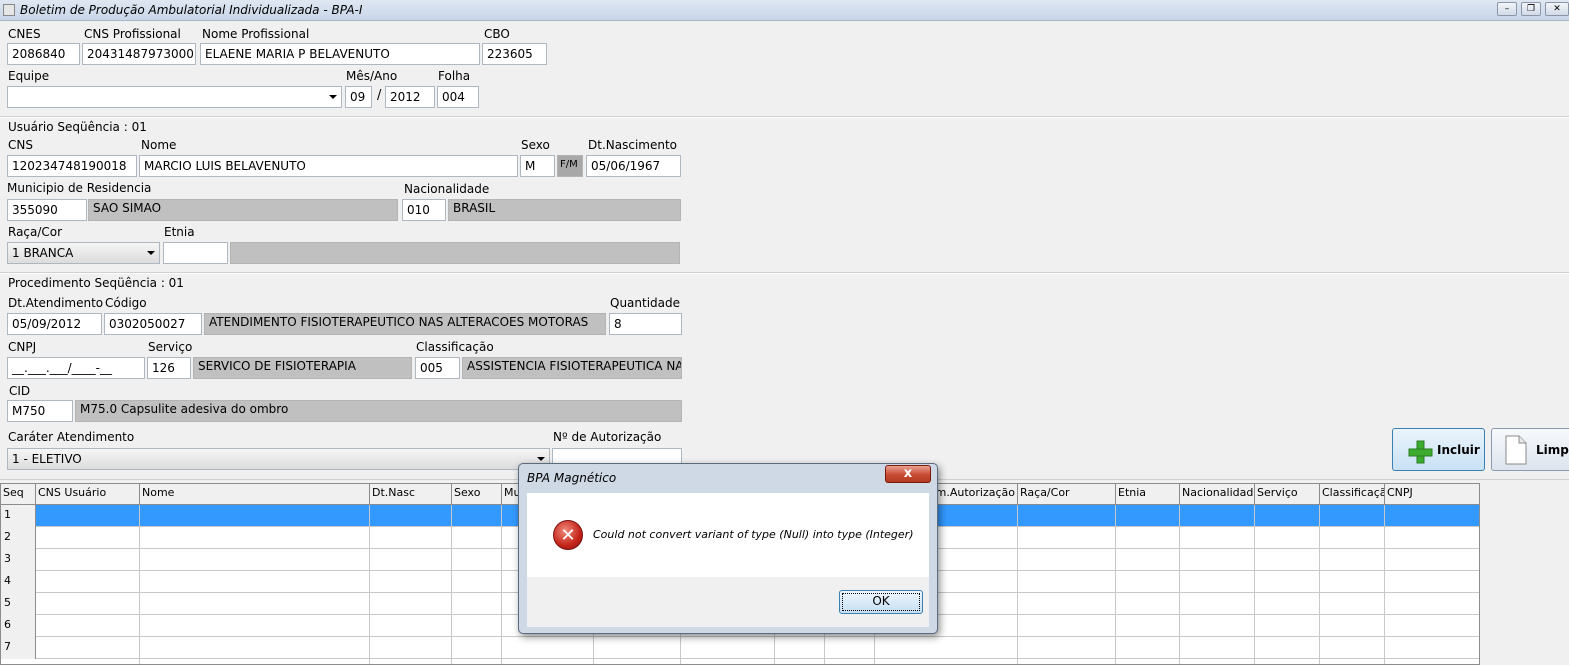 The width and height of the screenshot is (1569, 665). I want to click on classificacao-code-field: 005, so click(437, 368).